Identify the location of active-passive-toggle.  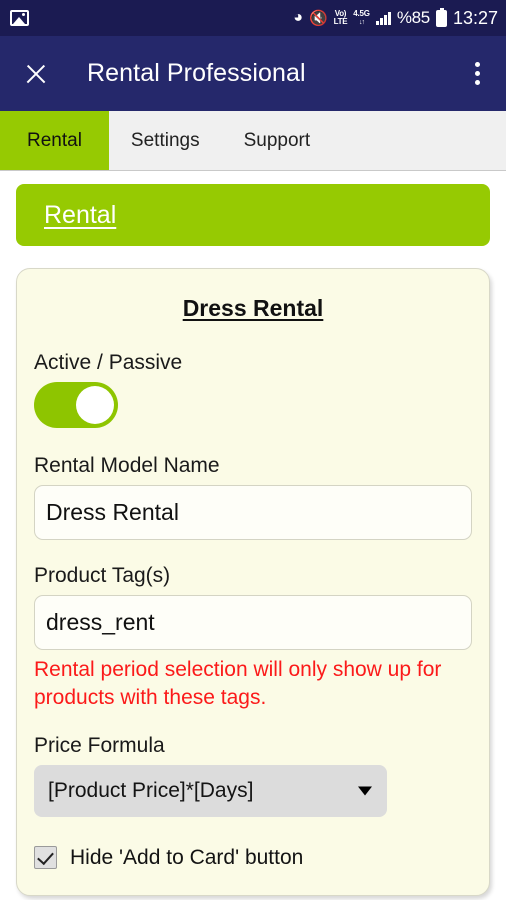
(76, 405).